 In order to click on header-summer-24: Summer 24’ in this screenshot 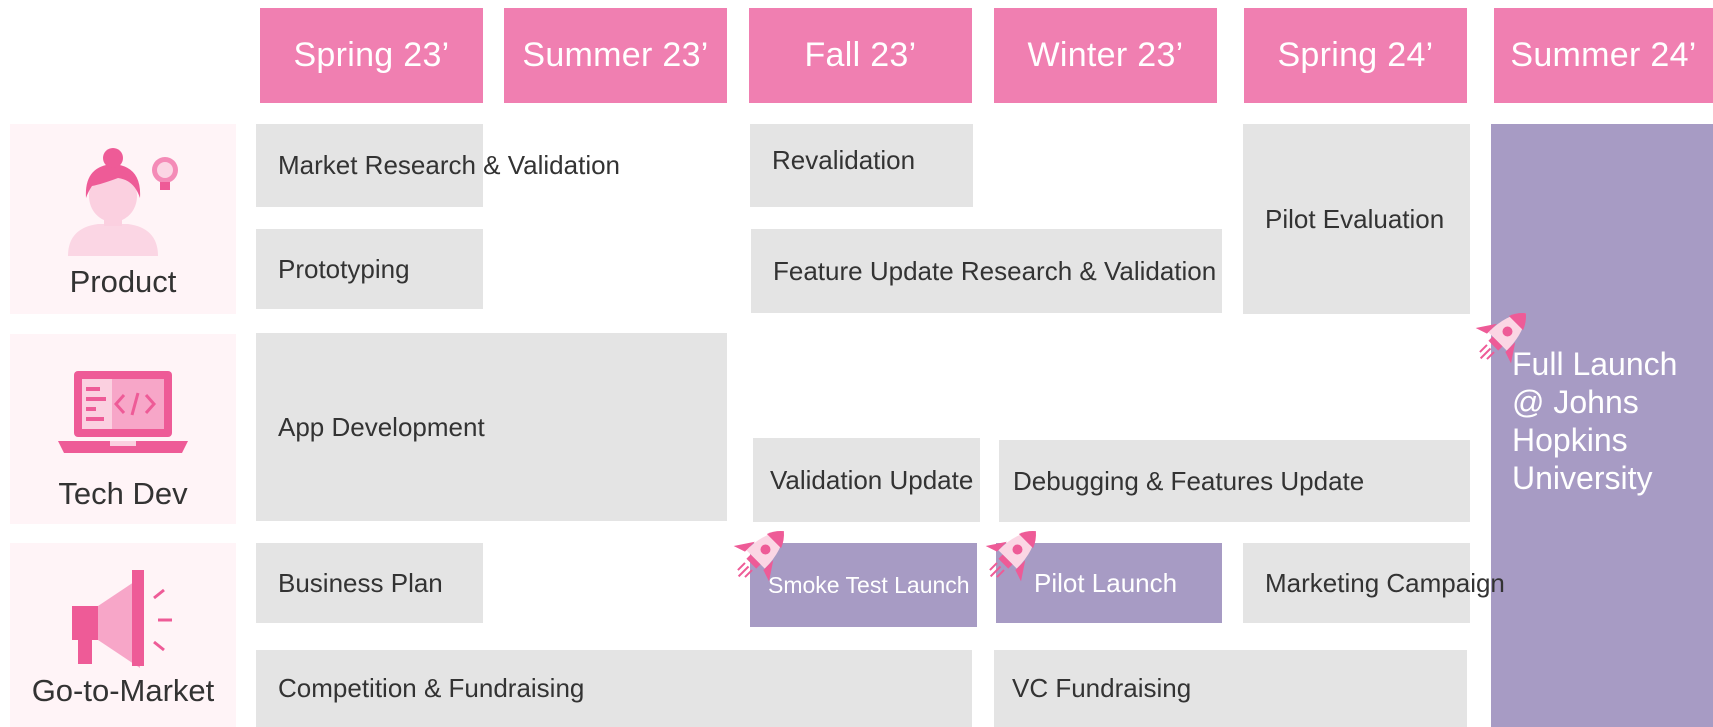, I will do `click(1603, 55)`.